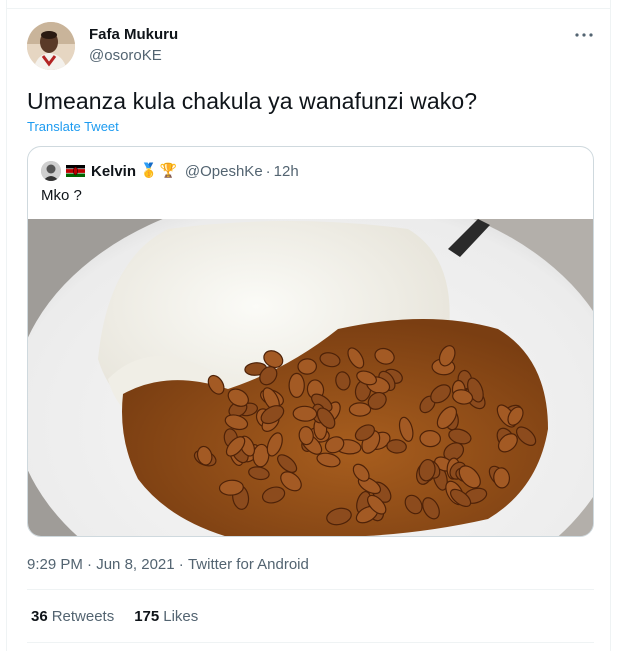 This screenshot has width=617, height=651. Describe the element at coordinates (133, 34) in the screenshot. I see `author-name: Fafa Mukuru` at that location.